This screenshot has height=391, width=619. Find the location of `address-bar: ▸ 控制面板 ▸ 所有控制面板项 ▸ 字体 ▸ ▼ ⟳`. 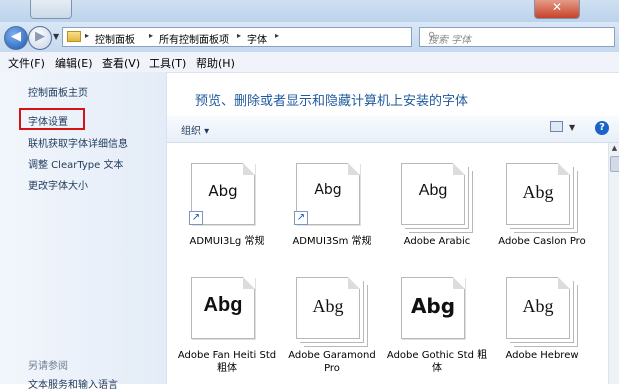

address-bar: ▸ 控制面板 ▸ 所有控制面板项 ▸ 字体 ▸ ▼ ⟳ is located at coordinates (266, 37).